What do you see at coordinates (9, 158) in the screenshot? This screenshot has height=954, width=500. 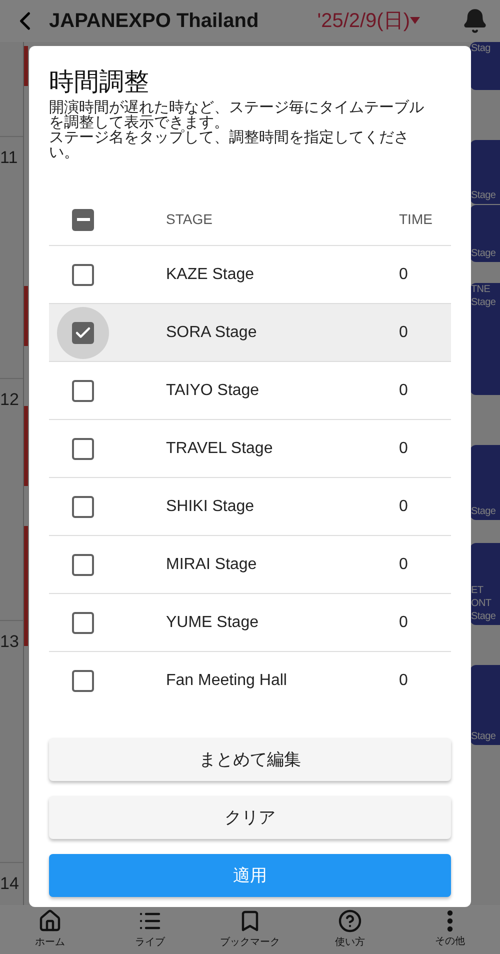 I see `hour-label: 11` at bounding box center [9, 158].